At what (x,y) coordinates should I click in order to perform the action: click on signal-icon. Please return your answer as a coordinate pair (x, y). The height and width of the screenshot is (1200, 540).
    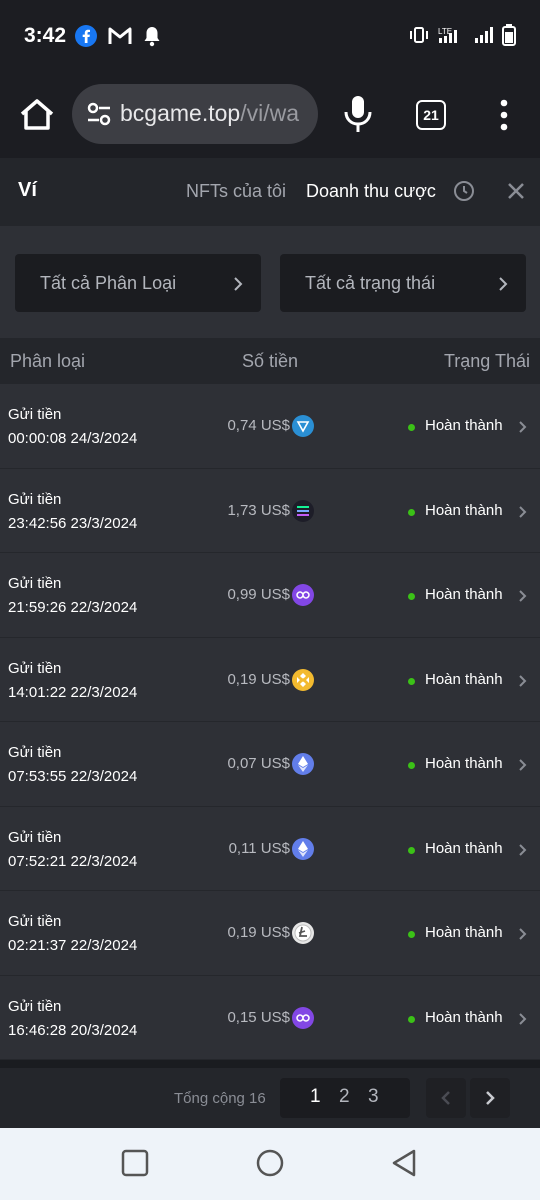
    Looking at the image, I should click on (484, 35).